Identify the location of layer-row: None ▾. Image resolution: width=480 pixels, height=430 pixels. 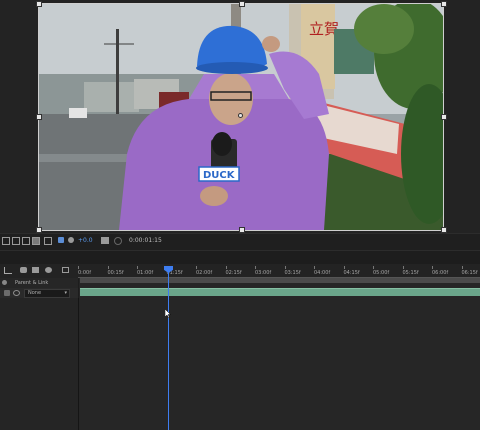
(39, 293).